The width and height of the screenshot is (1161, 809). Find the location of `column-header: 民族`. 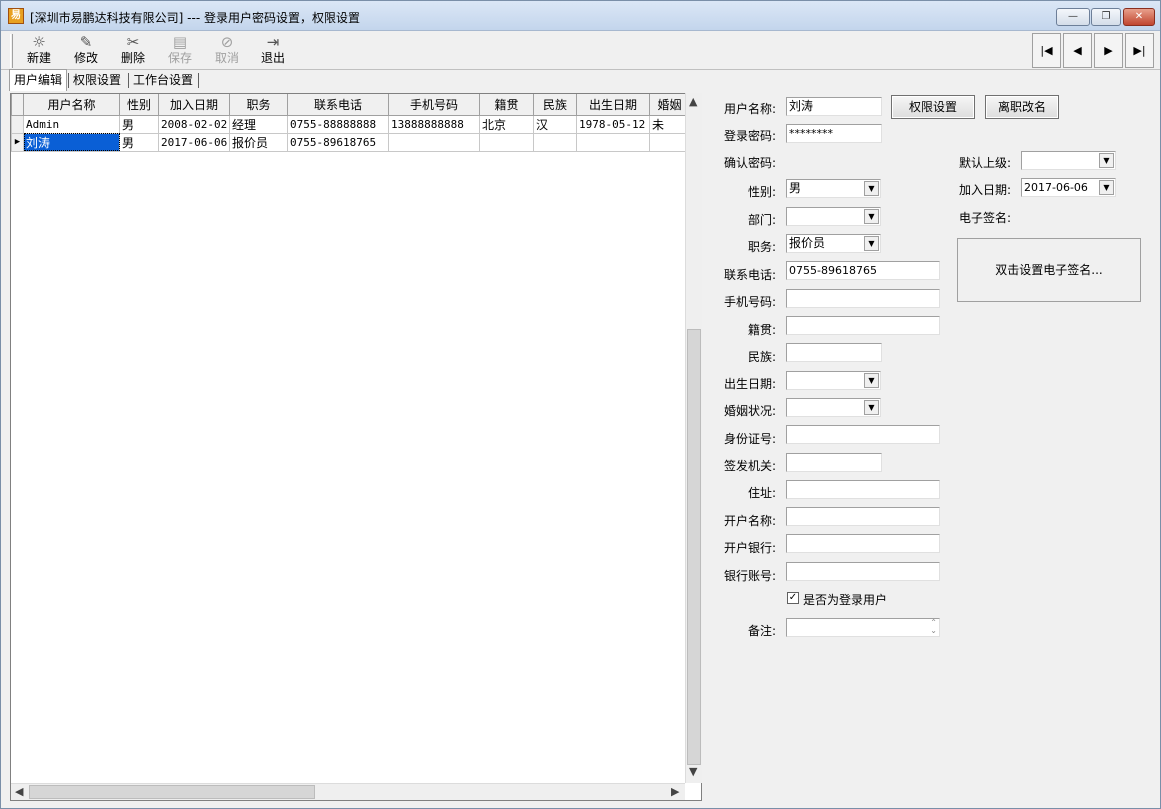

column-header: 民族 is located at coordinates (555, 105).